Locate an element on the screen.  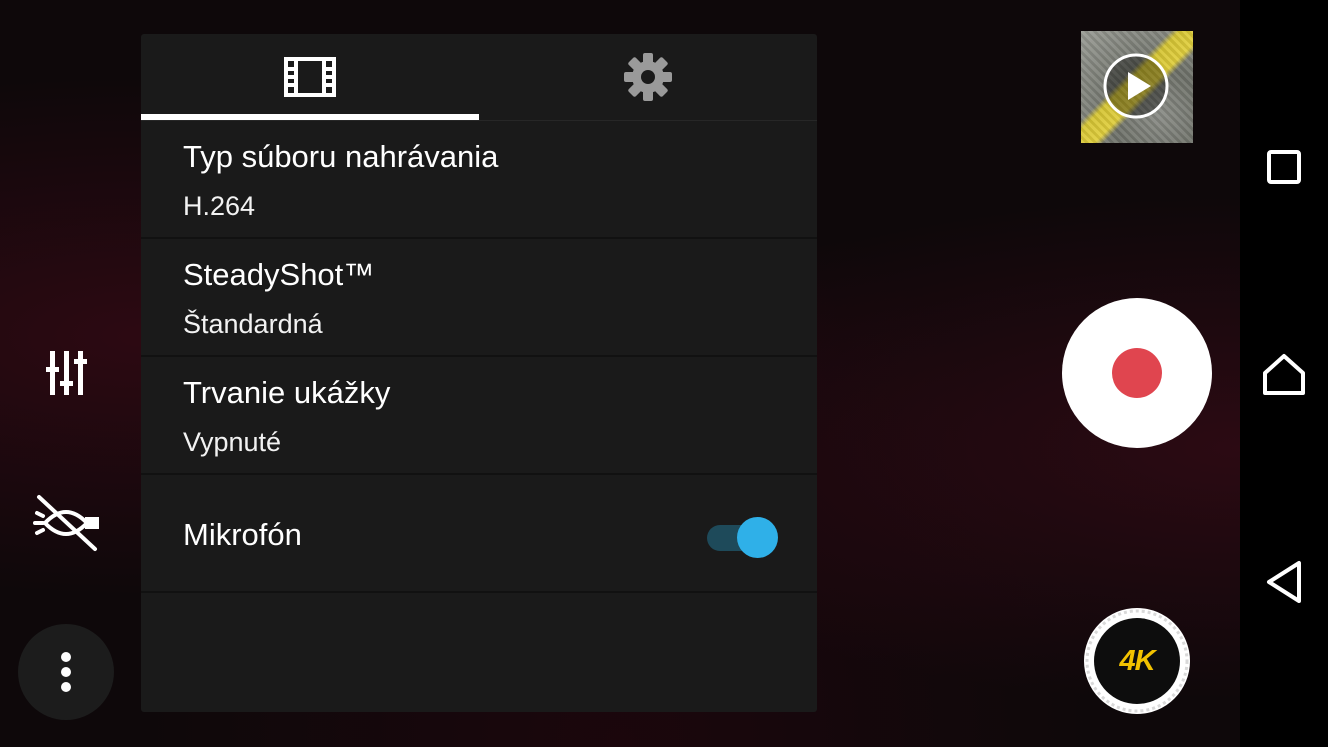
tab-general-settings is located at coordinates (648, 77).